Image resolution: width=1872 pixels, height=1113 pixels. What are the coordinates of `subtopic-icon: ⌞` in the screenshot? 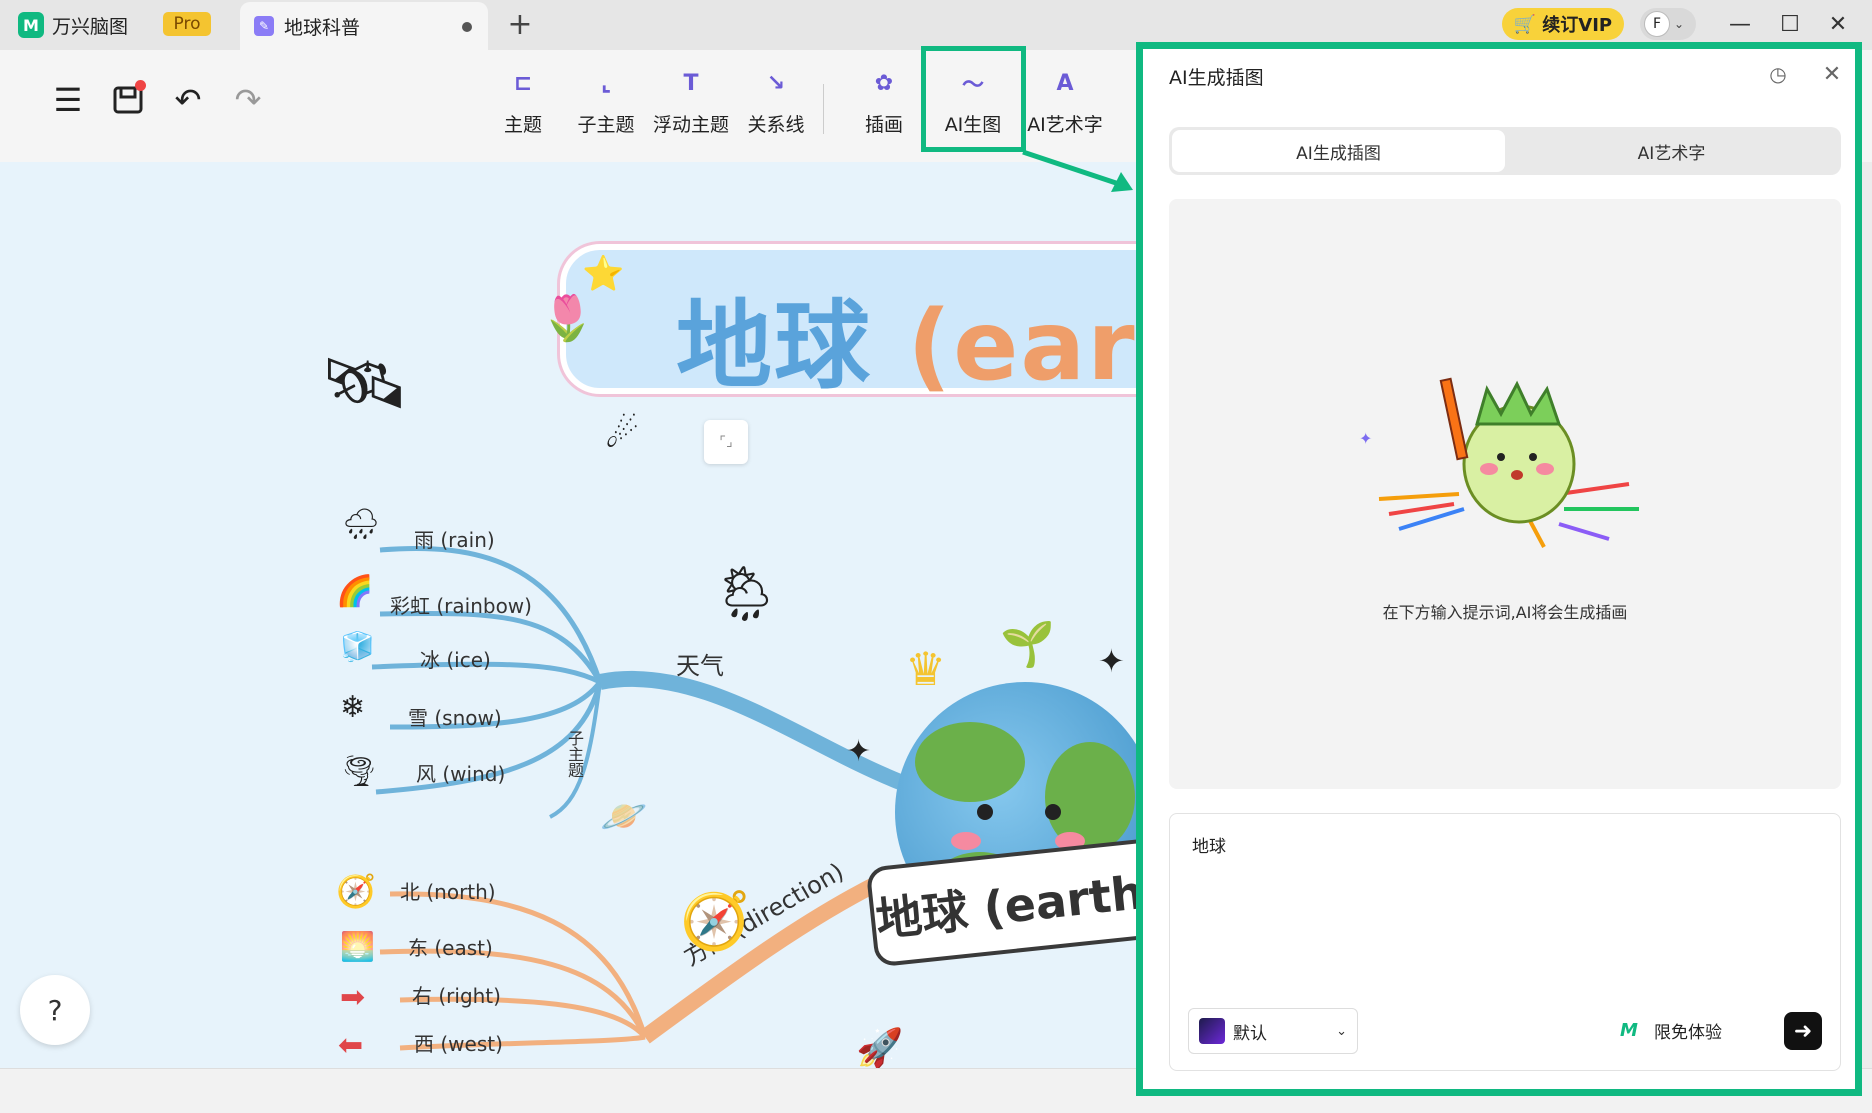 It's located at (606, 83).